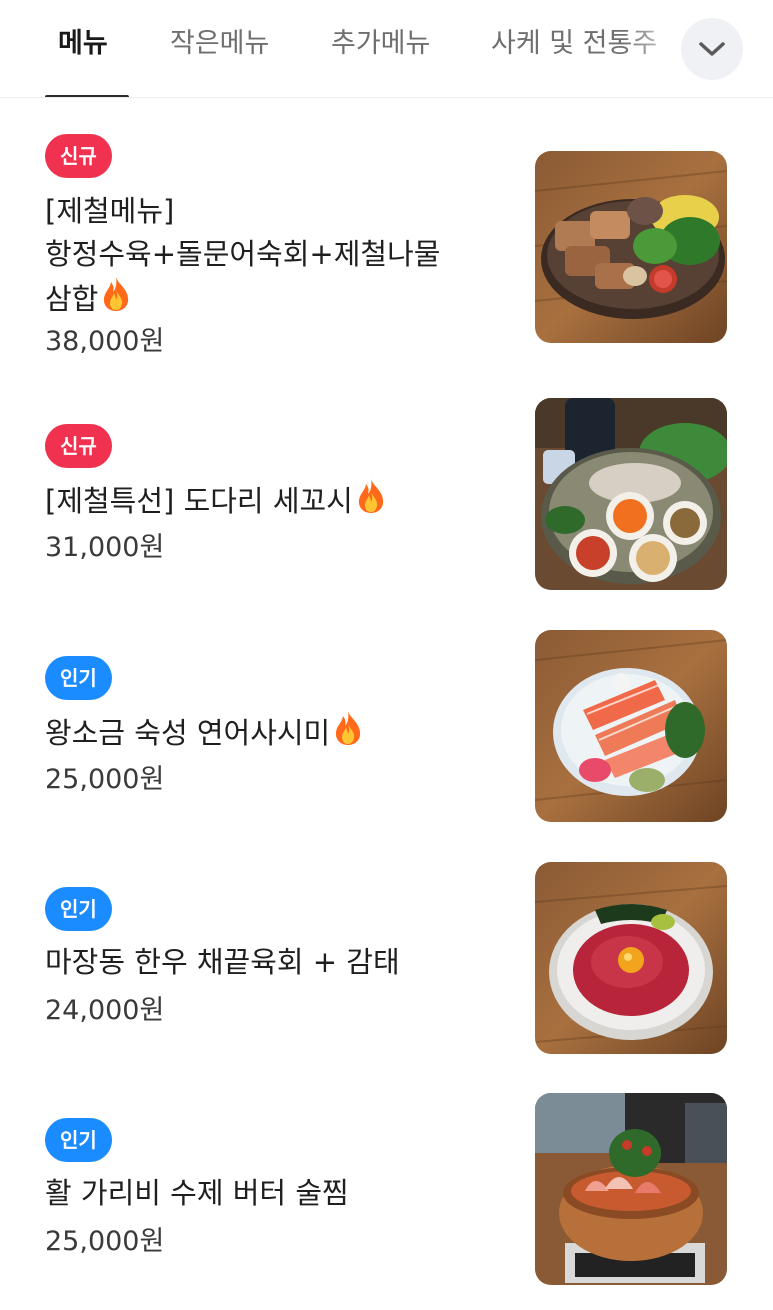  I want to click on expand-categories-button, so click(712, 49).